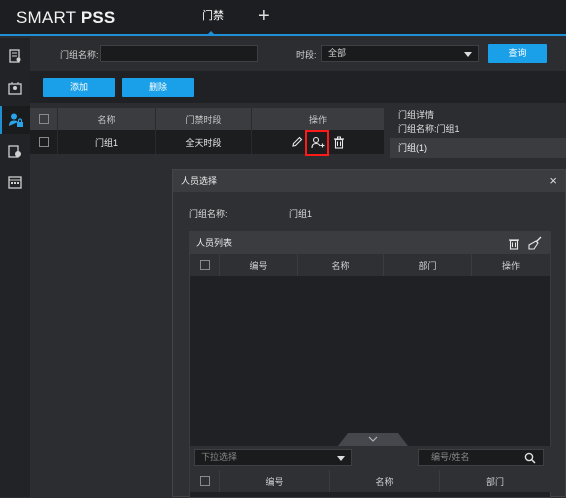 The width and height of the screenshot is (566, 498). Describe the element at coordinates (179, 53) in the screenshot. I see `group-name-input` at that location.